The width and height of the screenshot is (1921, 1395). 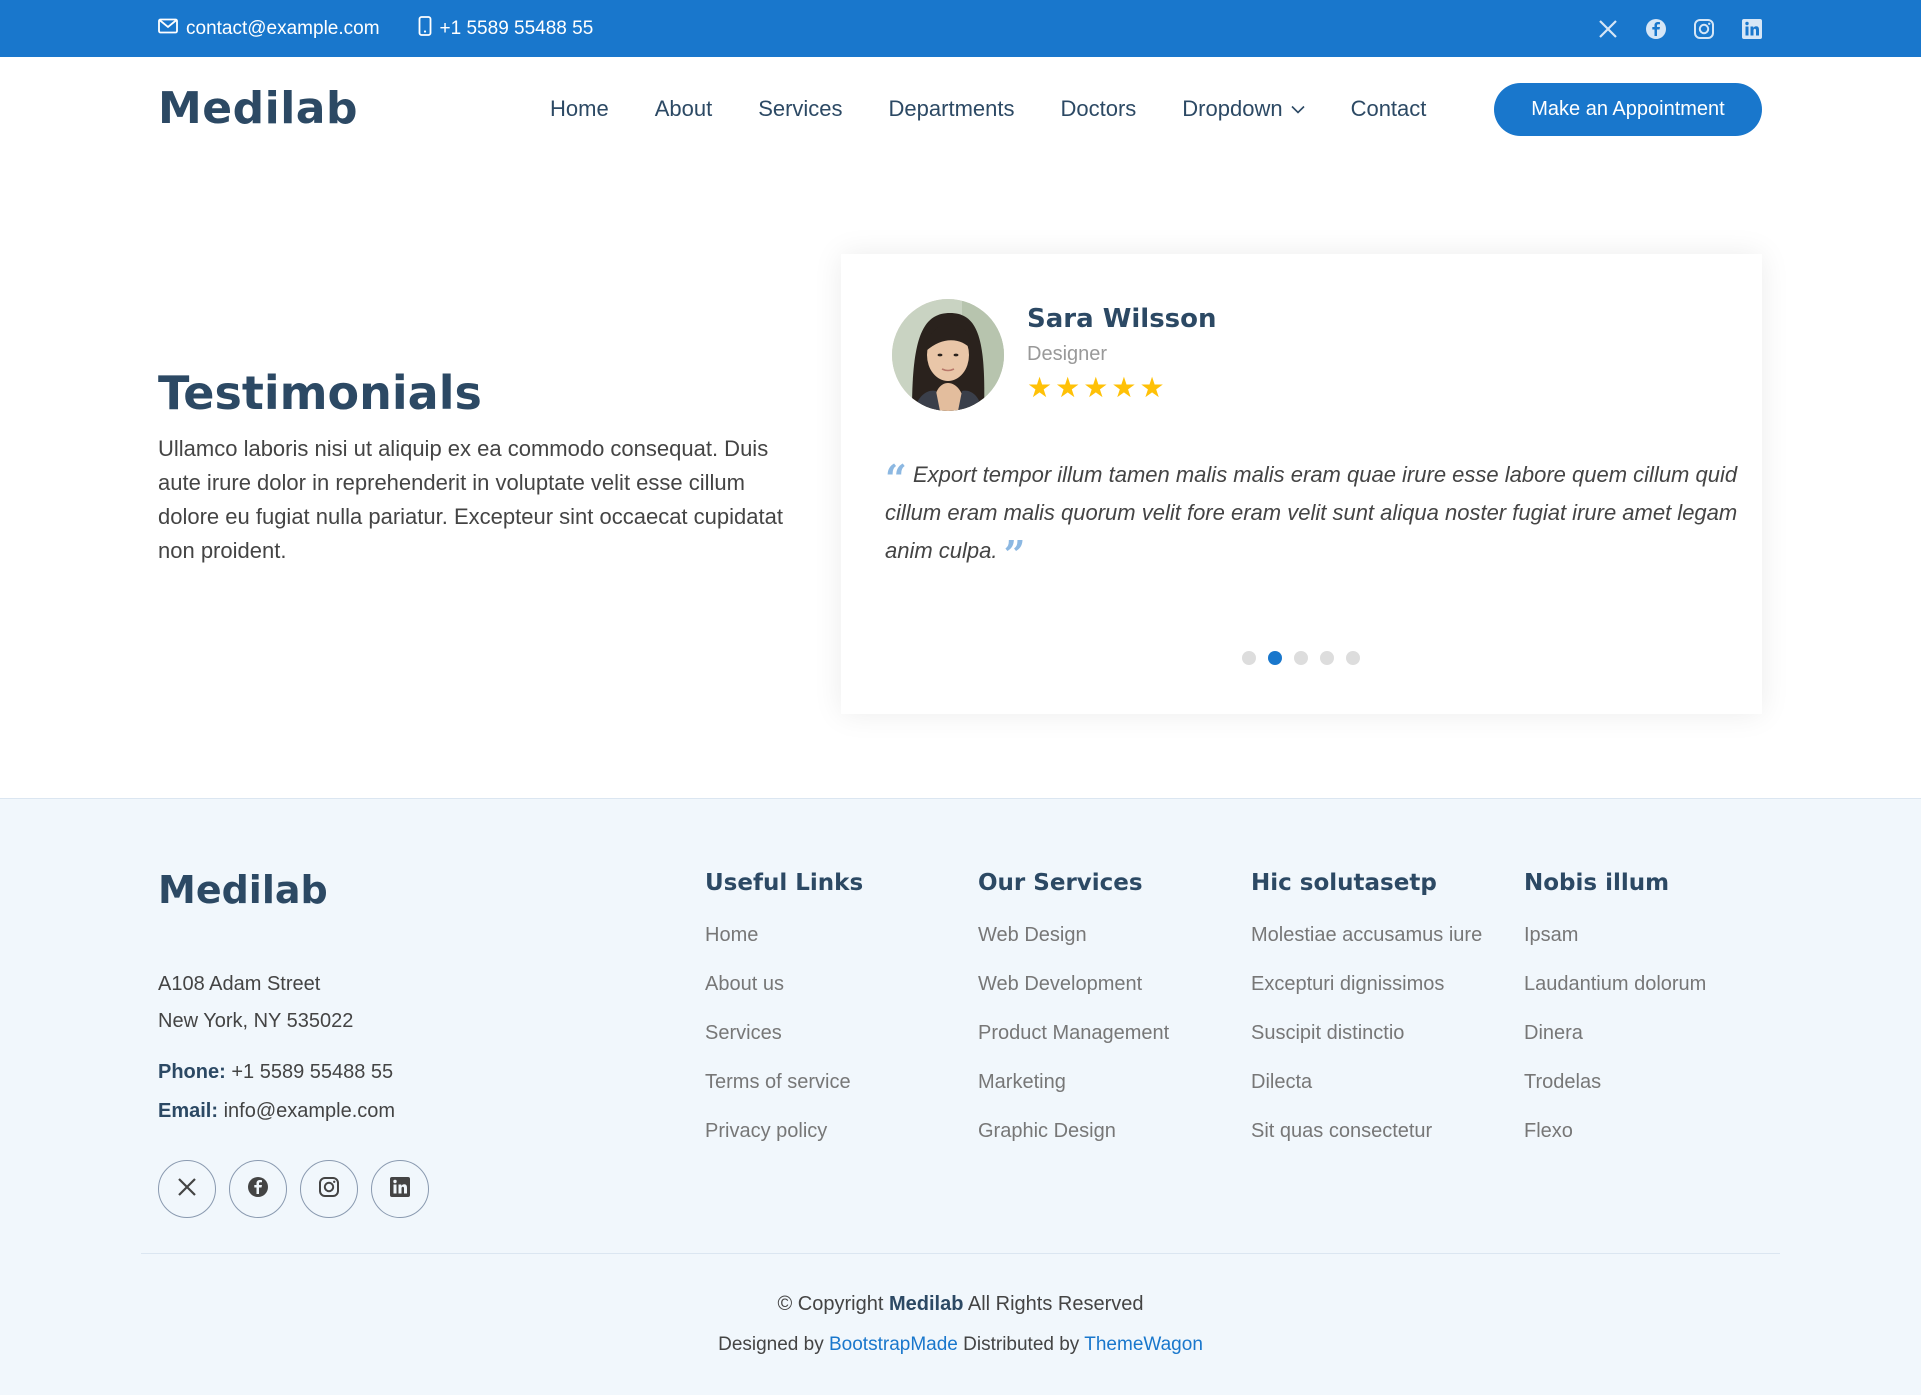 I want to click on footer-column-title: Hic solutasetp, so click(x=1344, y=883).